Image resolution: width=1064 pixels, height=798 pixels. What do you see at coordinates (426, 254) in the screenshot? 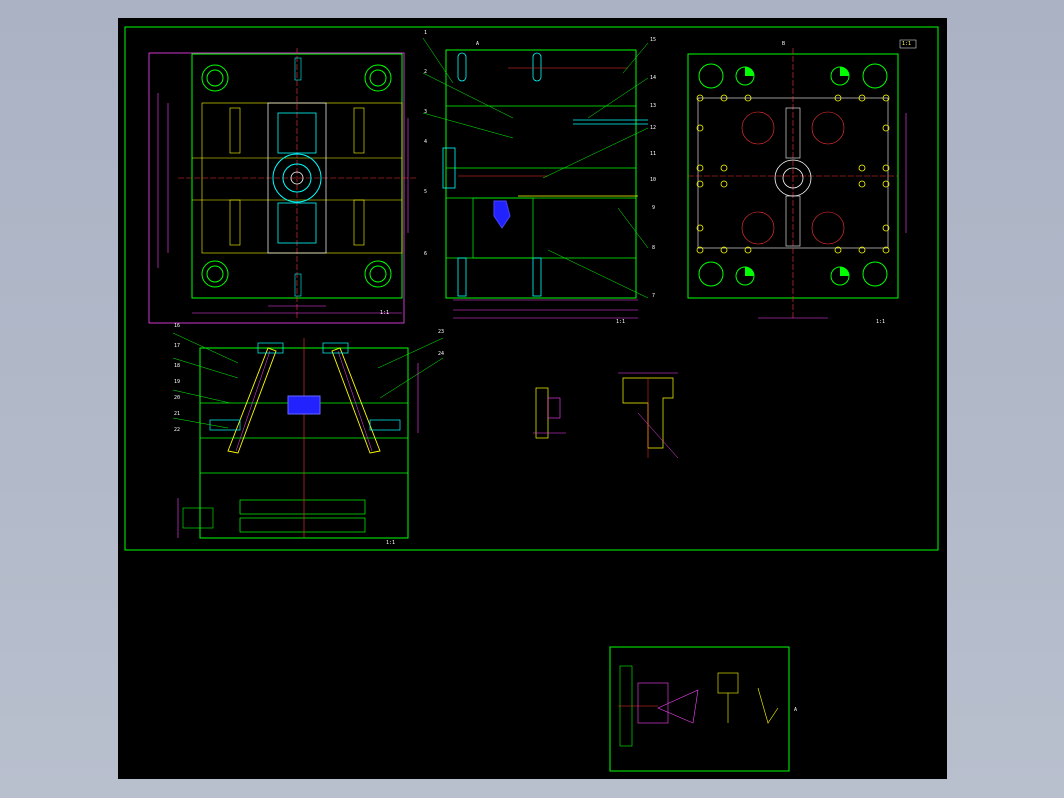
I see `balloon-6: 6` at bounding box center [426, 254].